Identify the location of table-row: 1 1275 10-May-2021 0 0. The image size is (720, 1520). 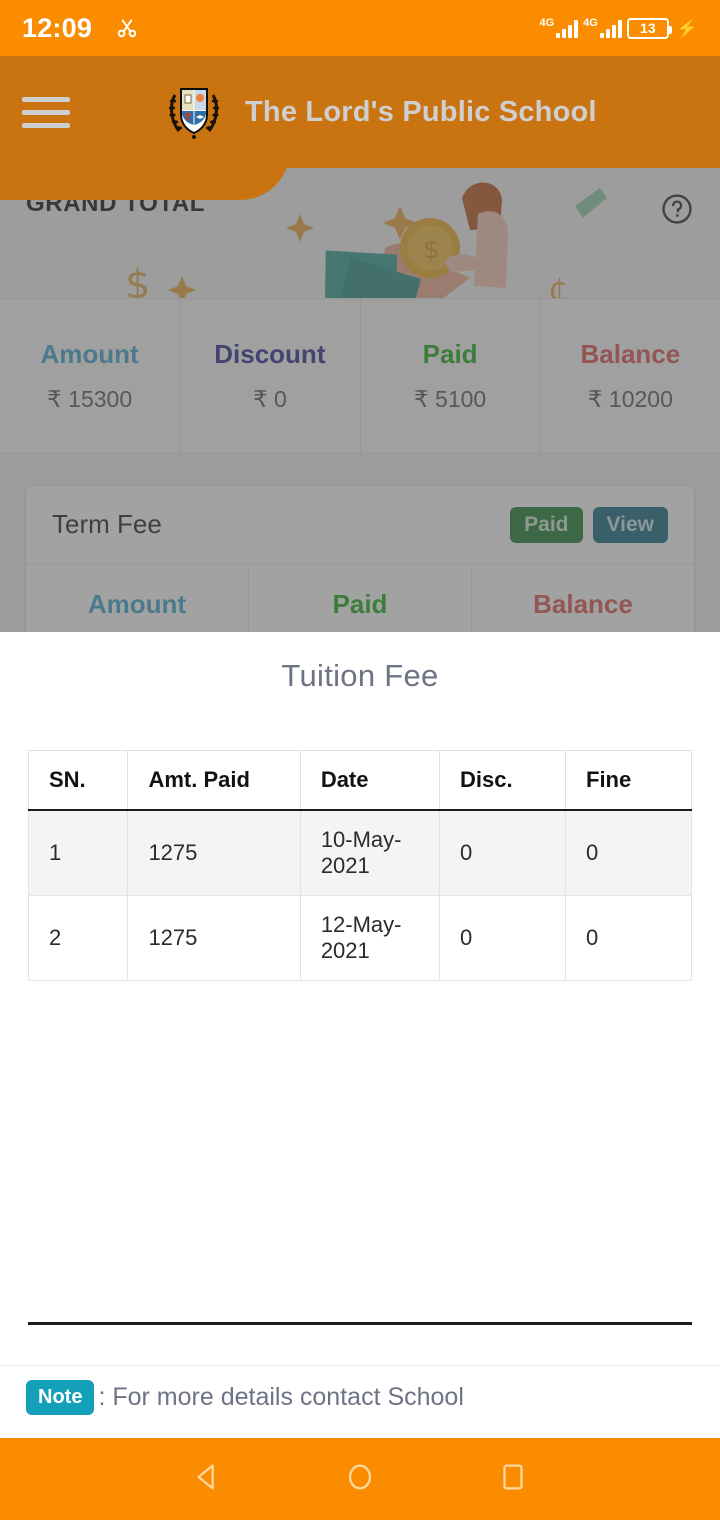
(359, 852).